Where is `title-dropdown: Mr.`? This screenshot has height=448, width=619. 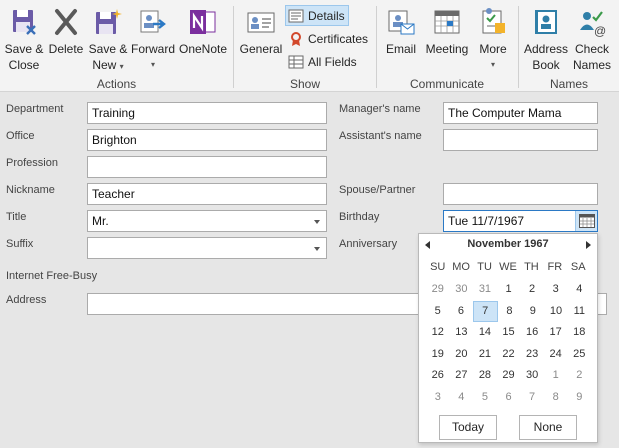
title-dropdown: Mr. is located at coordinates (207, 221).